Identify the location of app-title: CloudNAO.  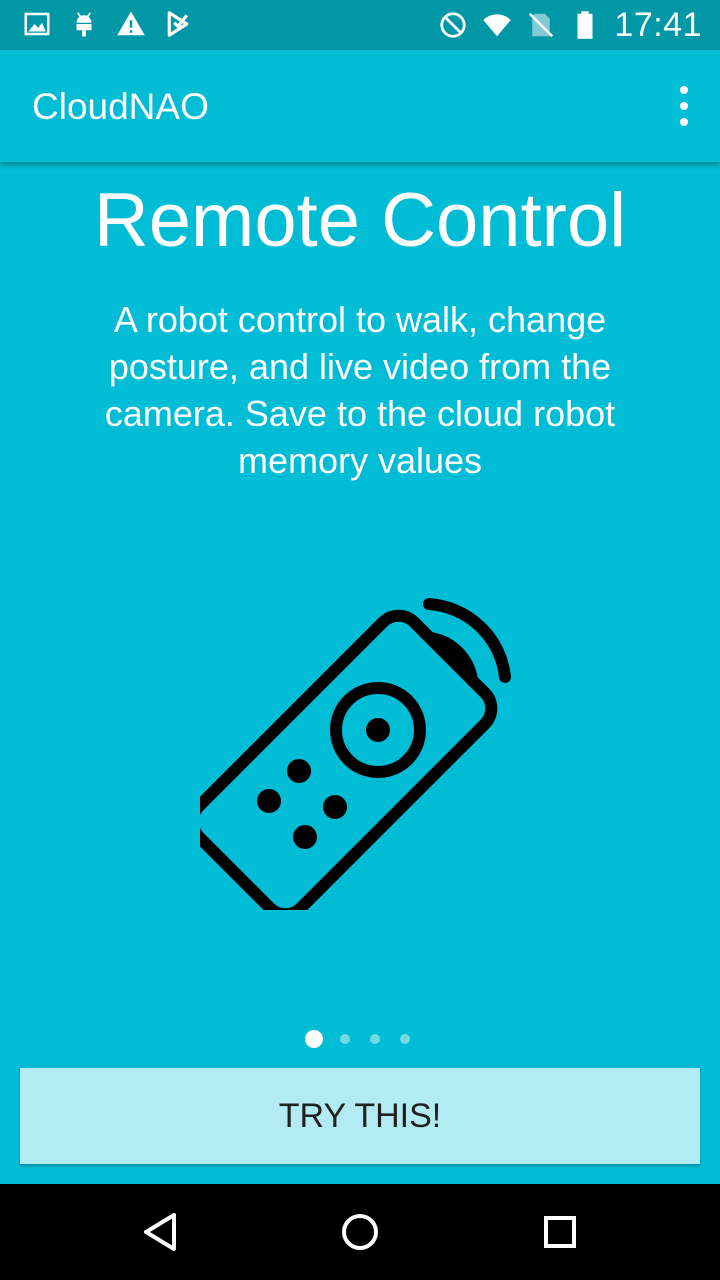
(120, 106).